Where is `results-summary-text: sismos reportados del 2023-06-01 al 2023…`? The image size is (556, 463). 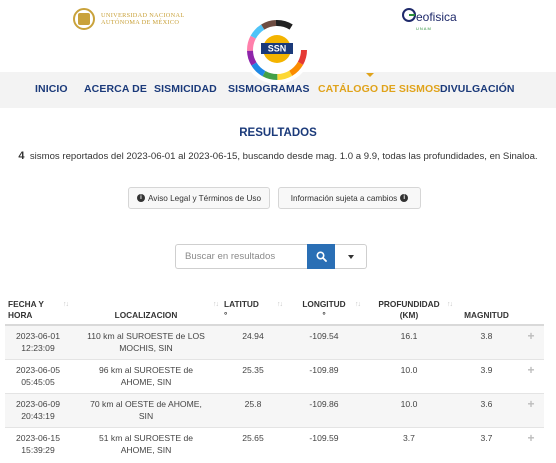
results-summary-text: sismos reportados del 2023-06-01 al 2023… is located at coordinates (283, 156).